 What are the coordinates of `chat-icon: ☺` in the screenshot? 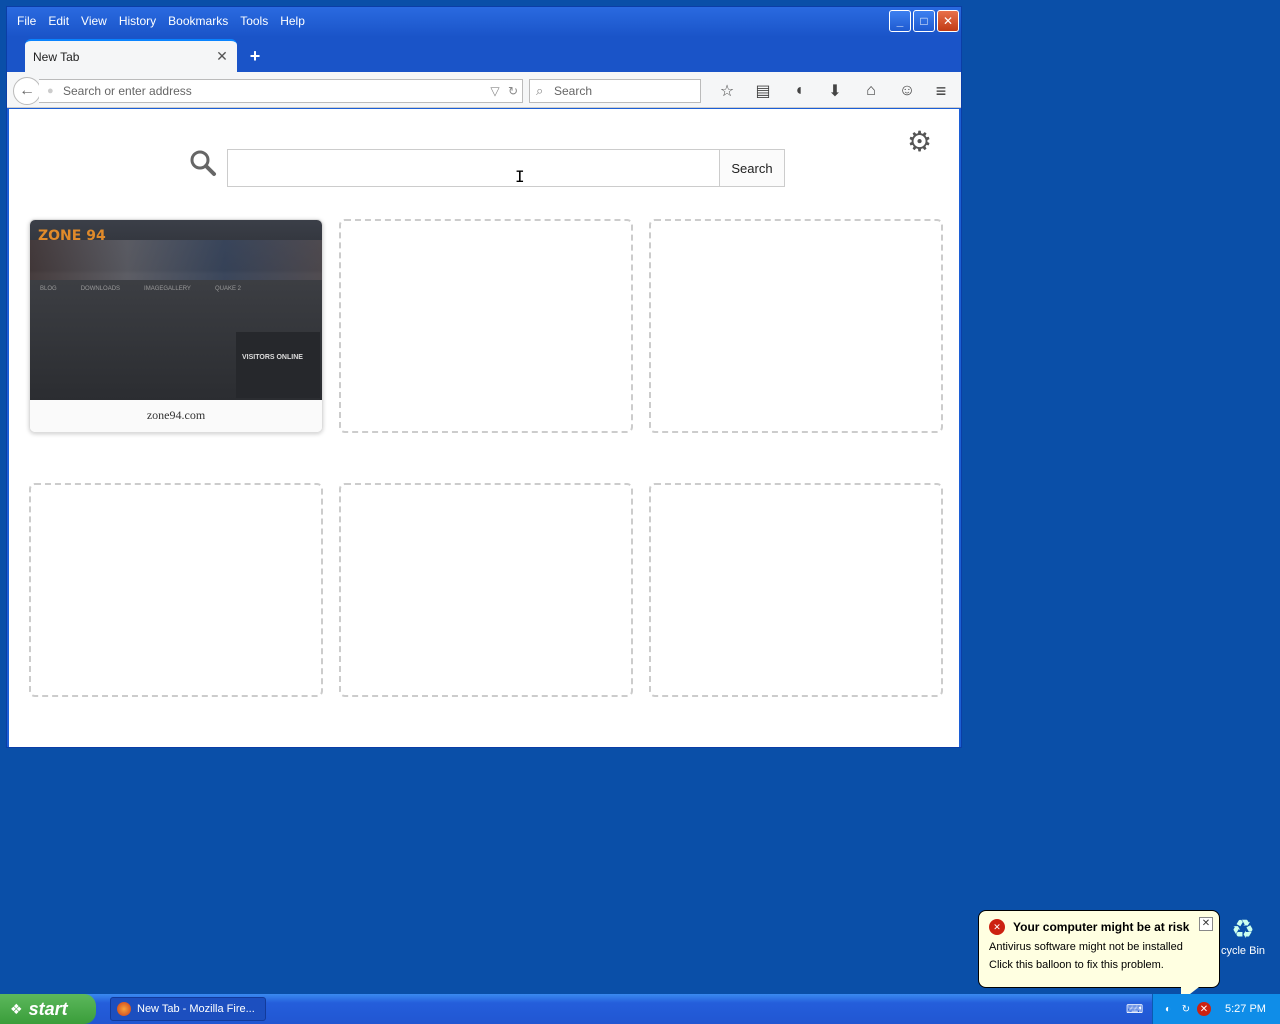 It's located at (907, 91).